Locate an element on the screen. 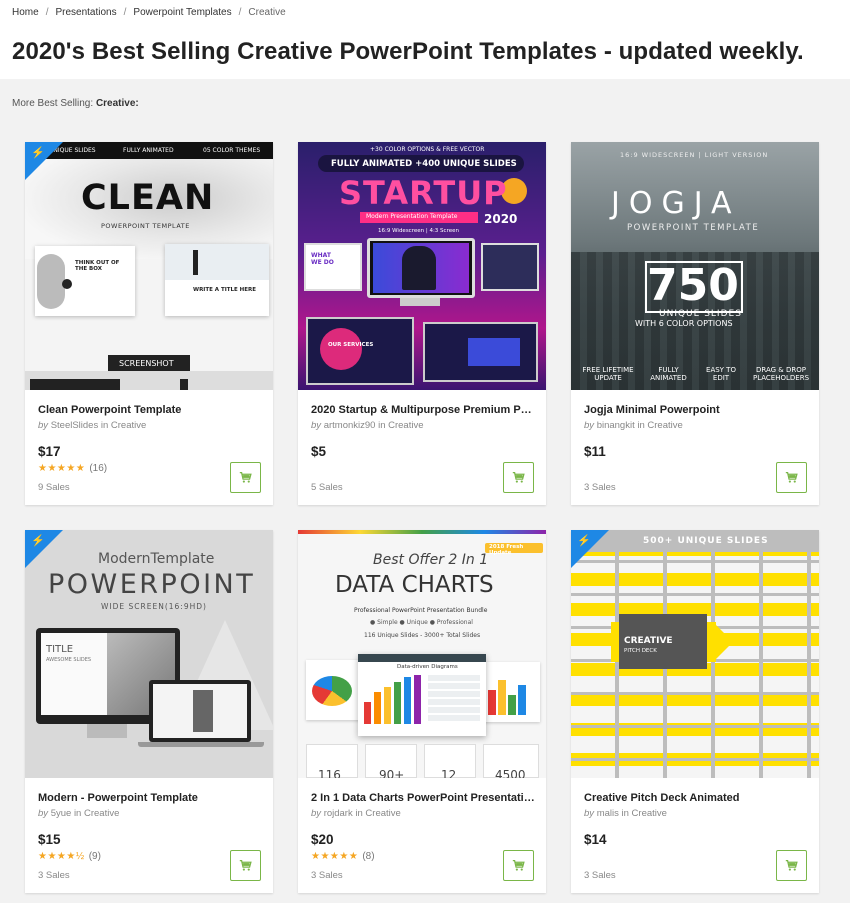  thumb-text: PITCH DECK is located at coordinates (640, 651).